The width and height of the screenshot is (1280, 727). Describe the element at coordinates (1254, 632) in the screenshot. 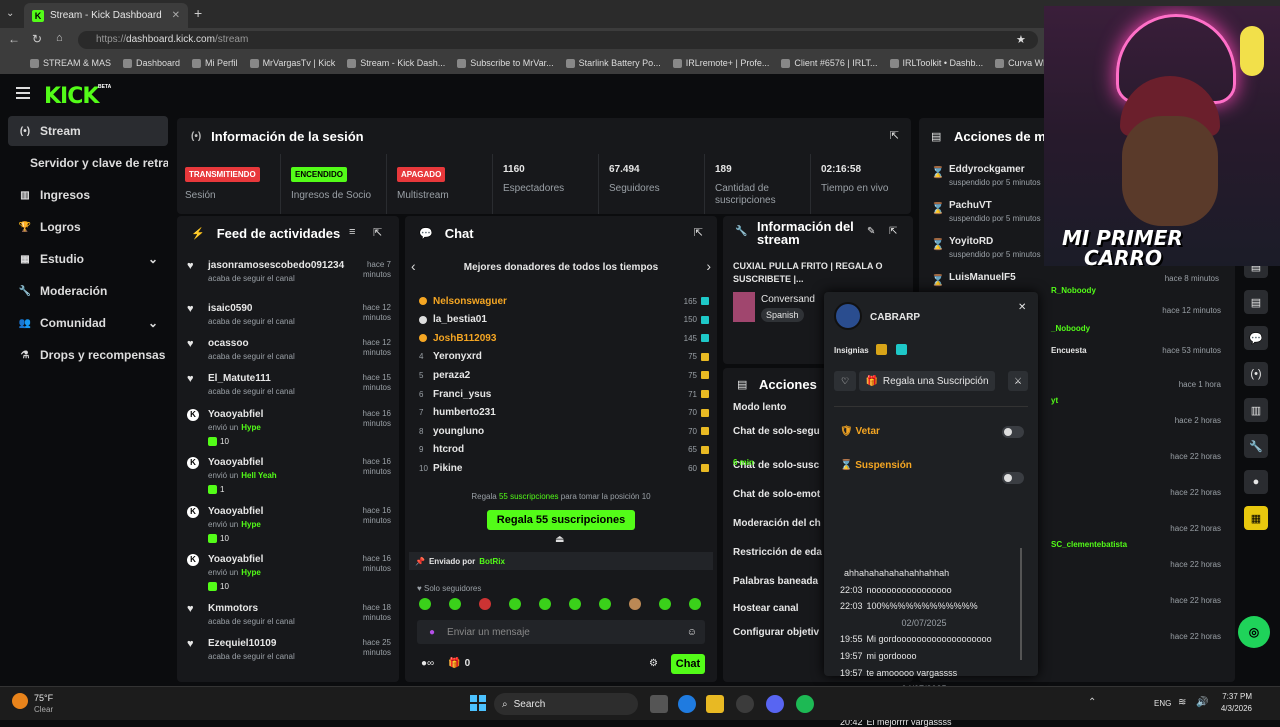

I see `support-chat-icon: ◎` at that location.